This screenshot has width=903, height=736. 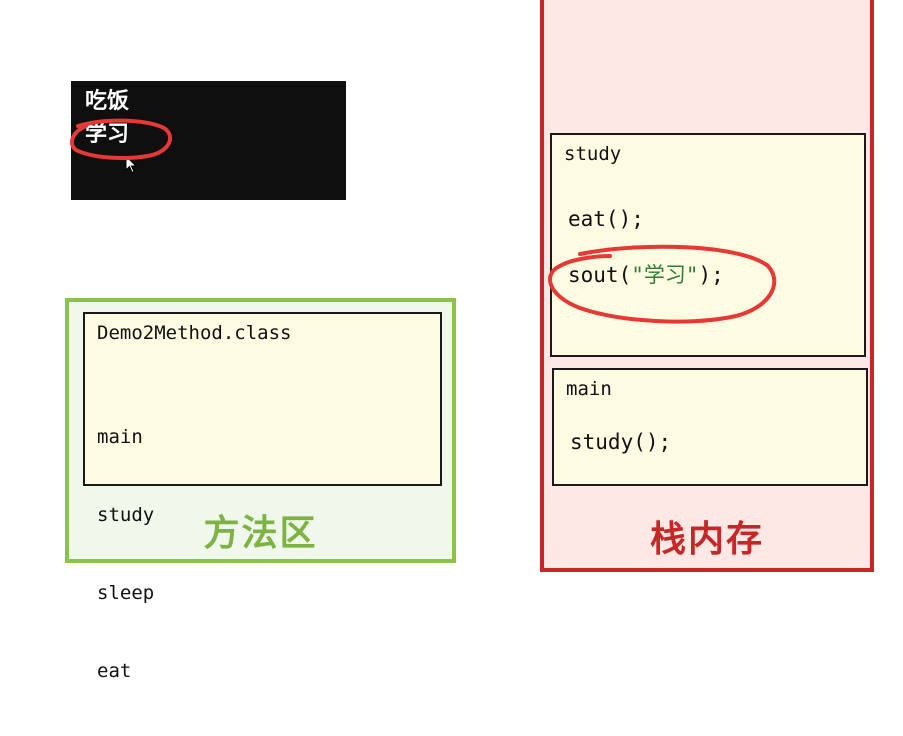 I want to click on class-name: Demo2Method.class, so click(x=194, y=333).